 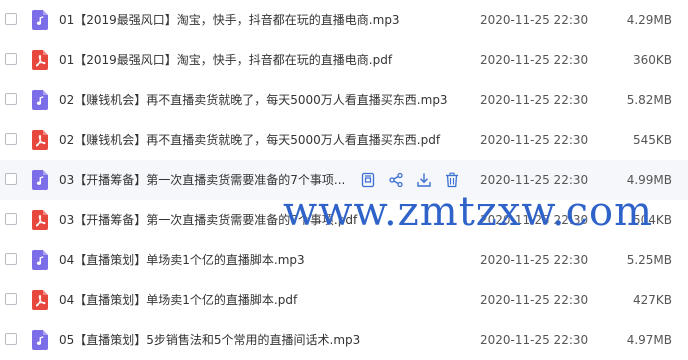 What do you see at coordinates (452, 180) in the screenshot?
I see `delete-icon` at bounding box center [452, 180].